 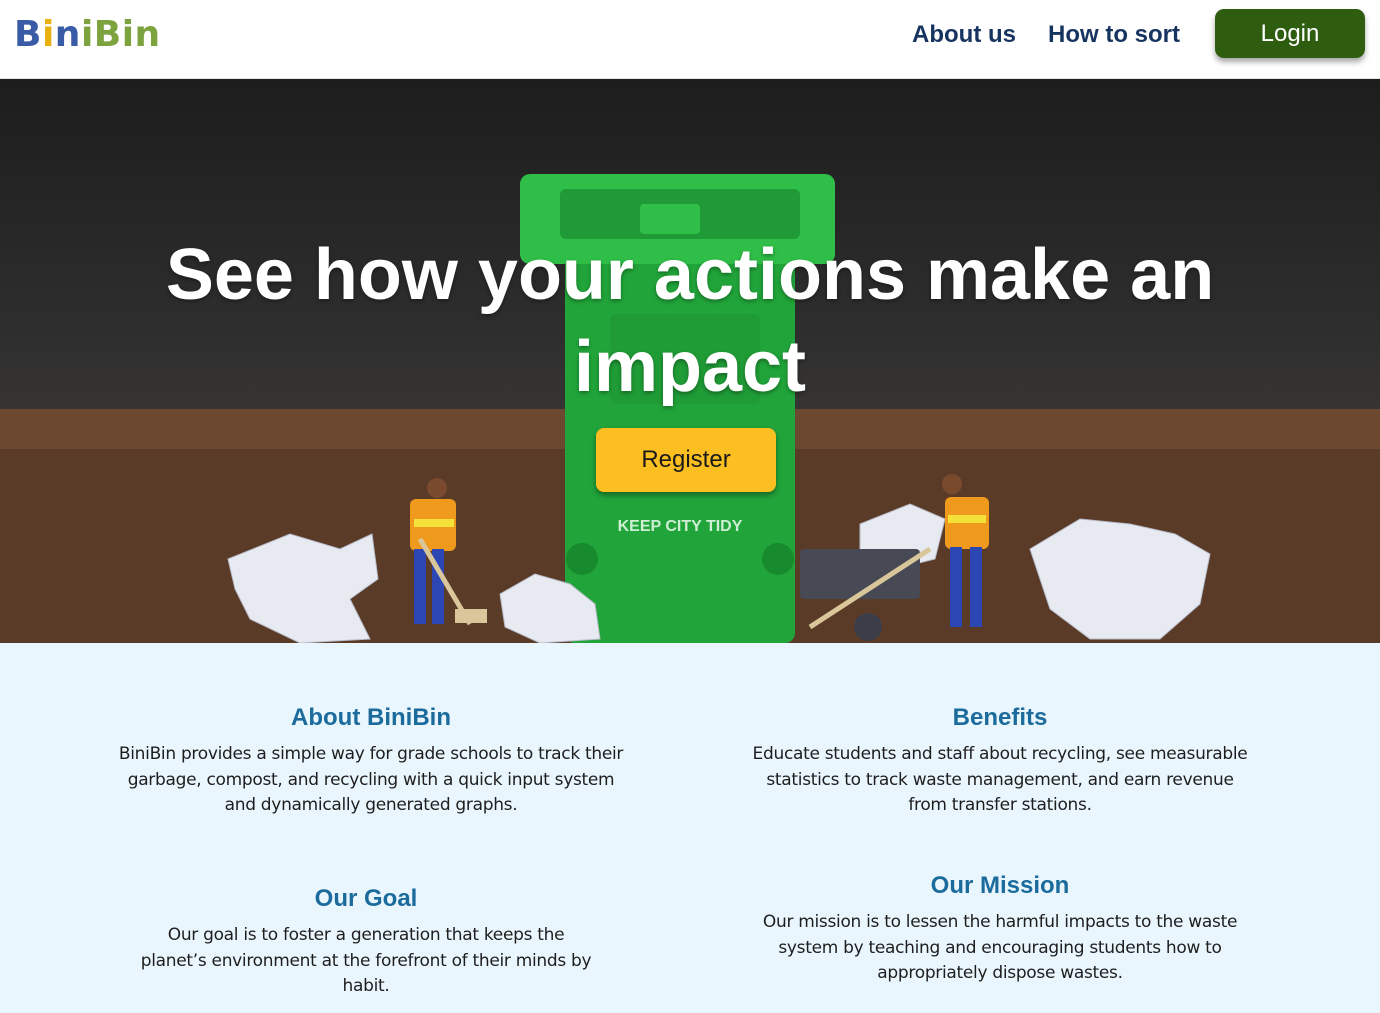 What do you see at coordinates (67, 34) in the screenshot?
I see `logo-letter: n` at bounding box center [67, 34].